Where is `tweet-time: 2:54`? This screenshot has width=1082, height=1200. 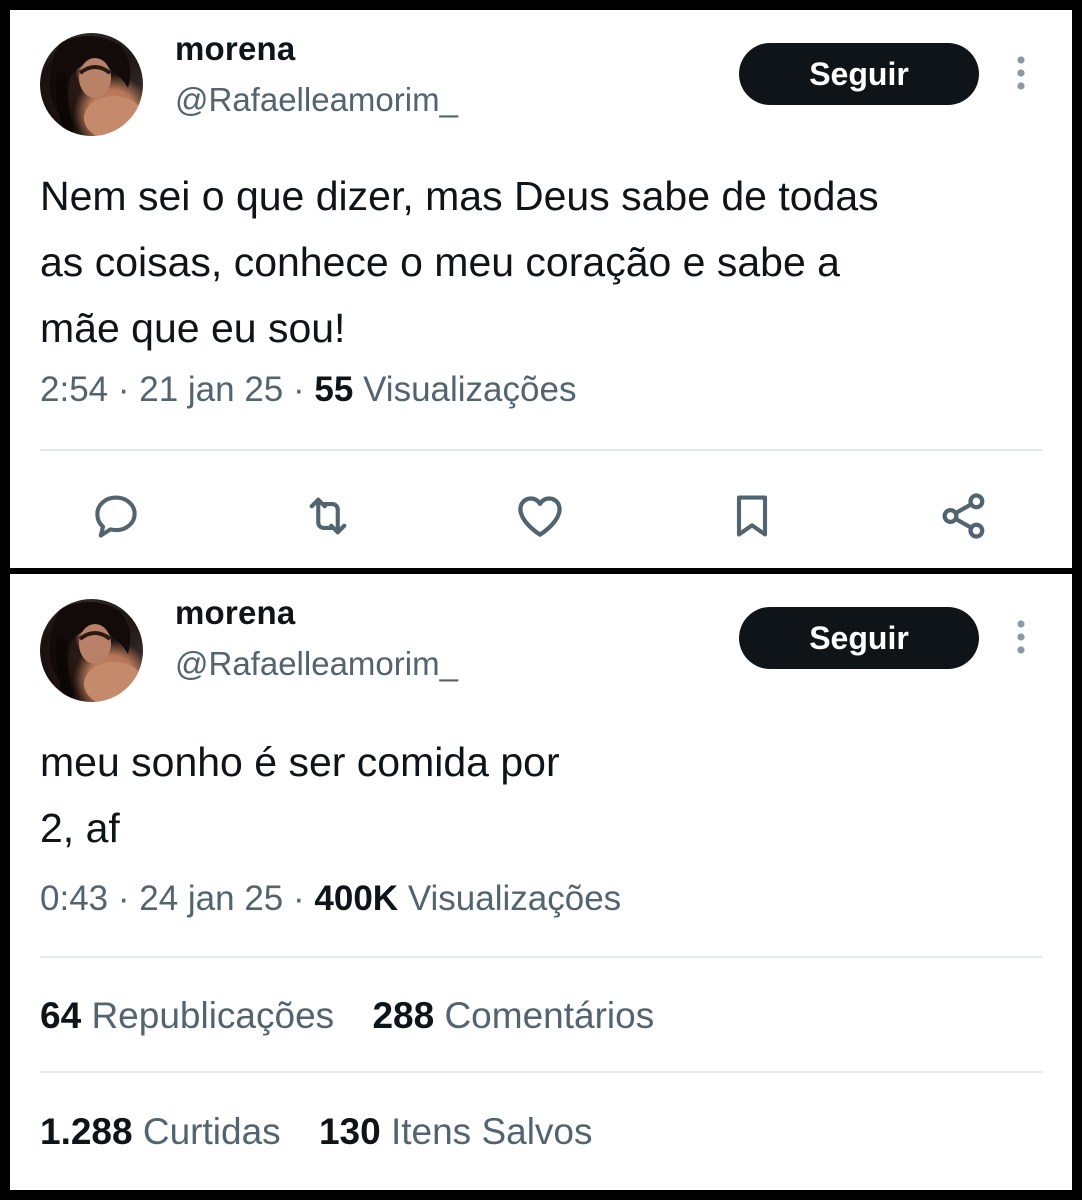
tweet-time: 2:54 is located at coordinates (74, 389).